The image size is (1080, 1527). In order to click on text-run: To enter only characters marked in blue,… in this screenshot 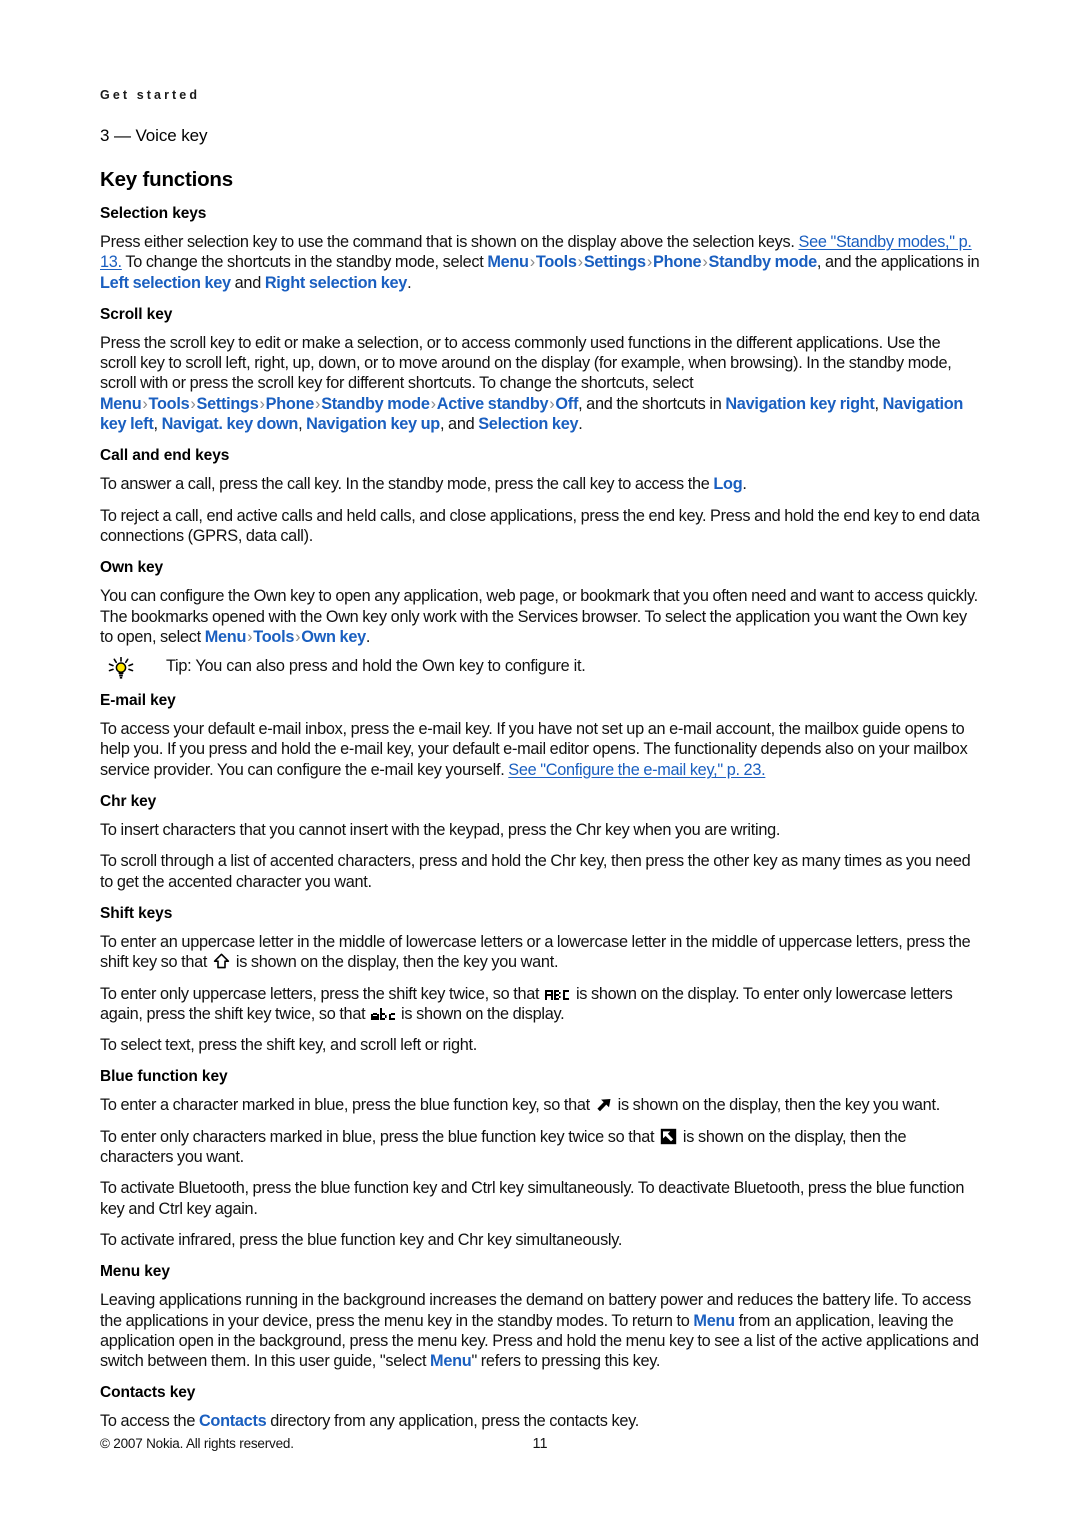, I will do `click(379, 1136)`.